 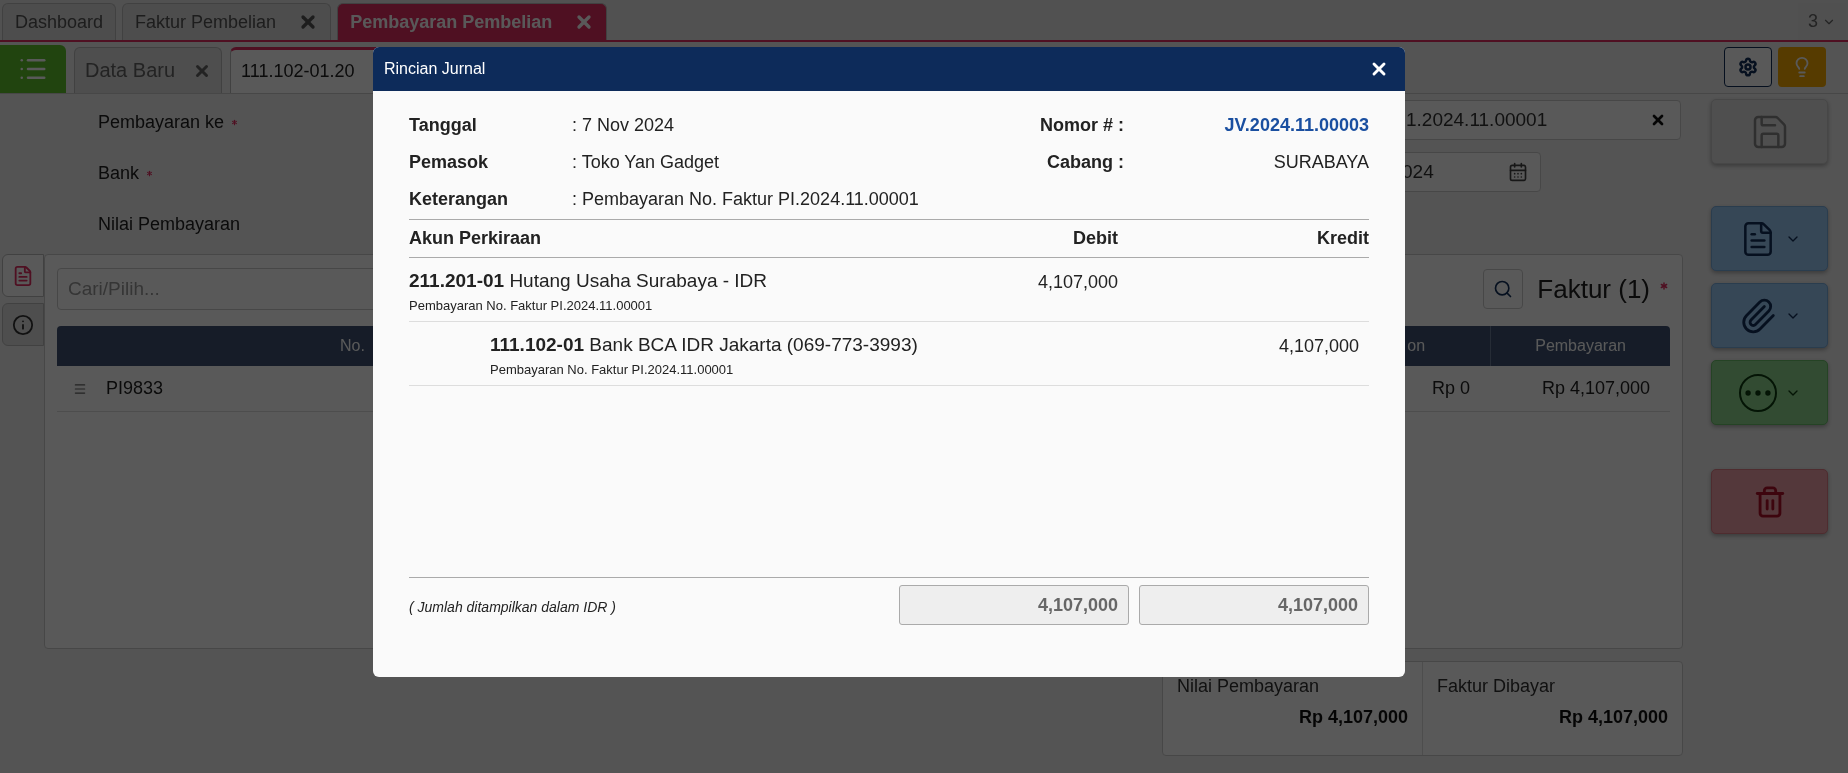 I want to click on document-side-tab, so click(x=23, y=275).